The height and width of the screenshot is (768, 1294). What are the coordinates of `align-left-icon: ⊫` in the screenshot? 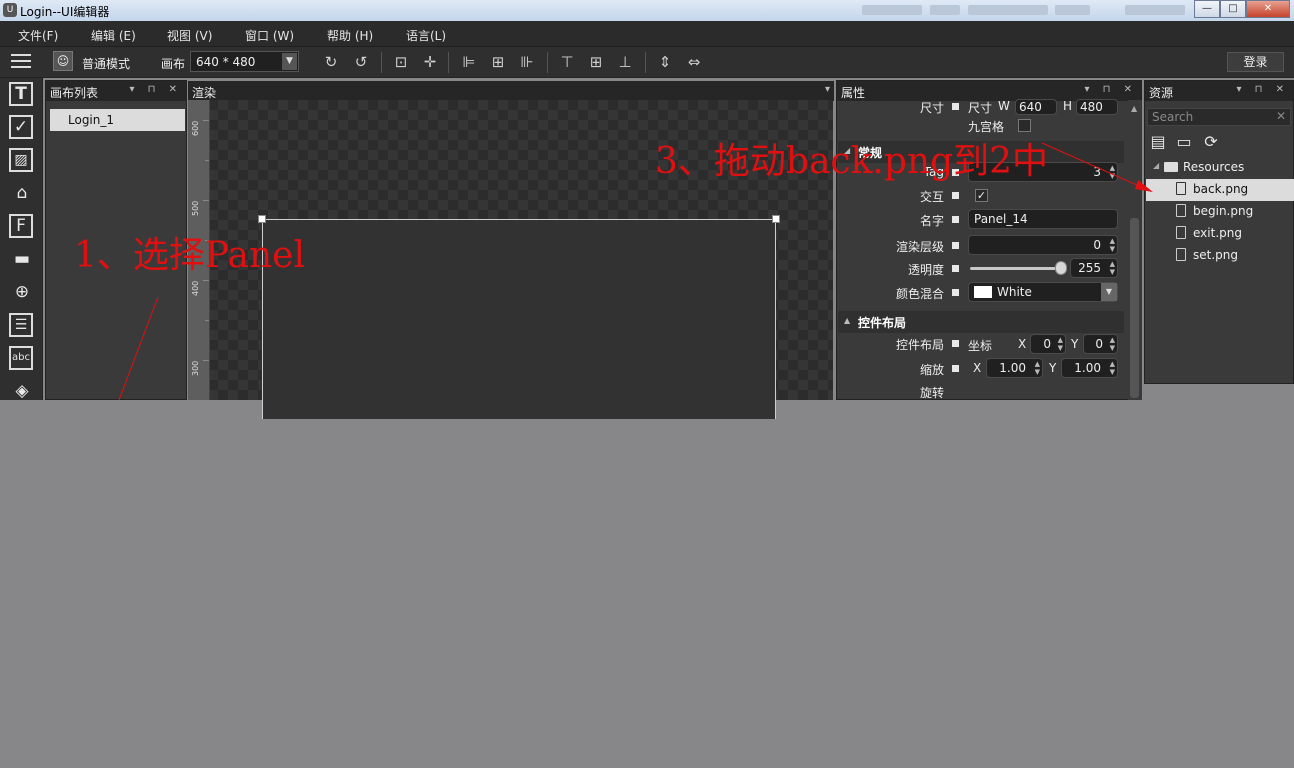 It's located at (469, 62).